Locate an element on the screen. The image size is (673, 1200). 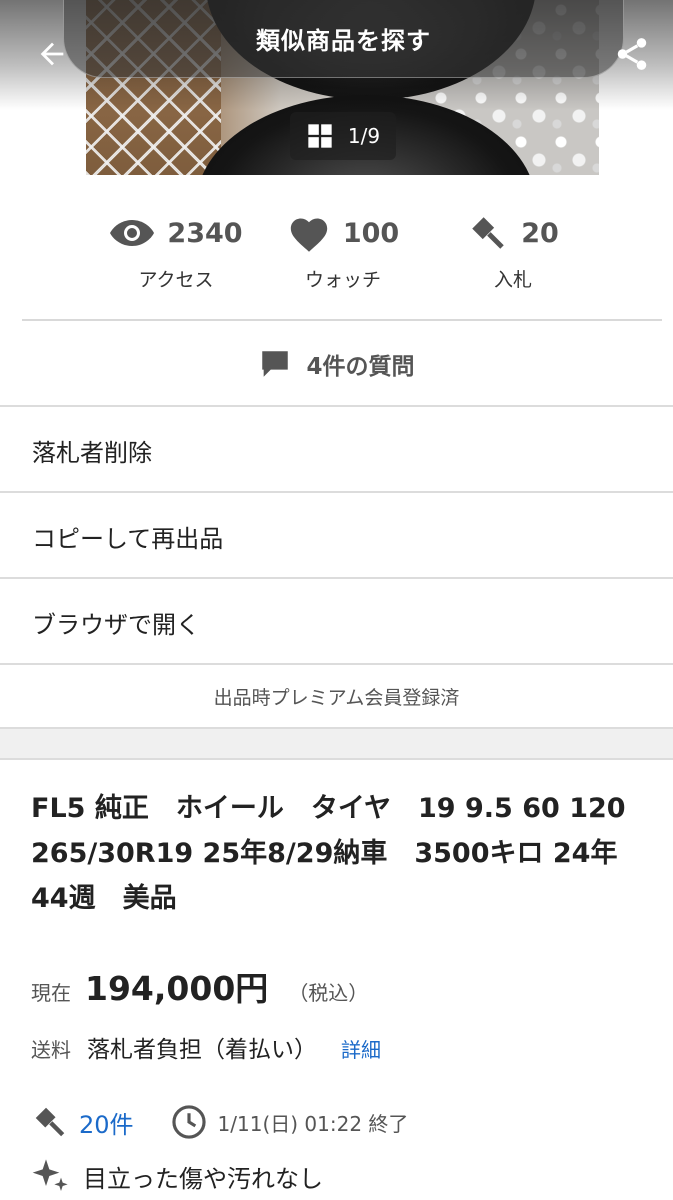
bid-info-row: 20件 1/11(日) 01:22 終了 is located at coordinates (219, 1122).